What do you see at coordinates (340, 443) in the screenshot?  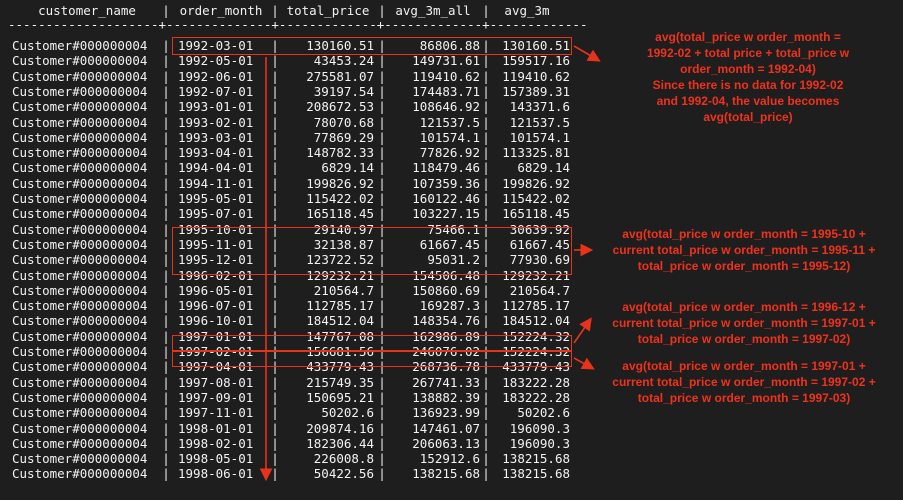 I see `cell-total-price: 182306.44` at bounding box center [340, 443].